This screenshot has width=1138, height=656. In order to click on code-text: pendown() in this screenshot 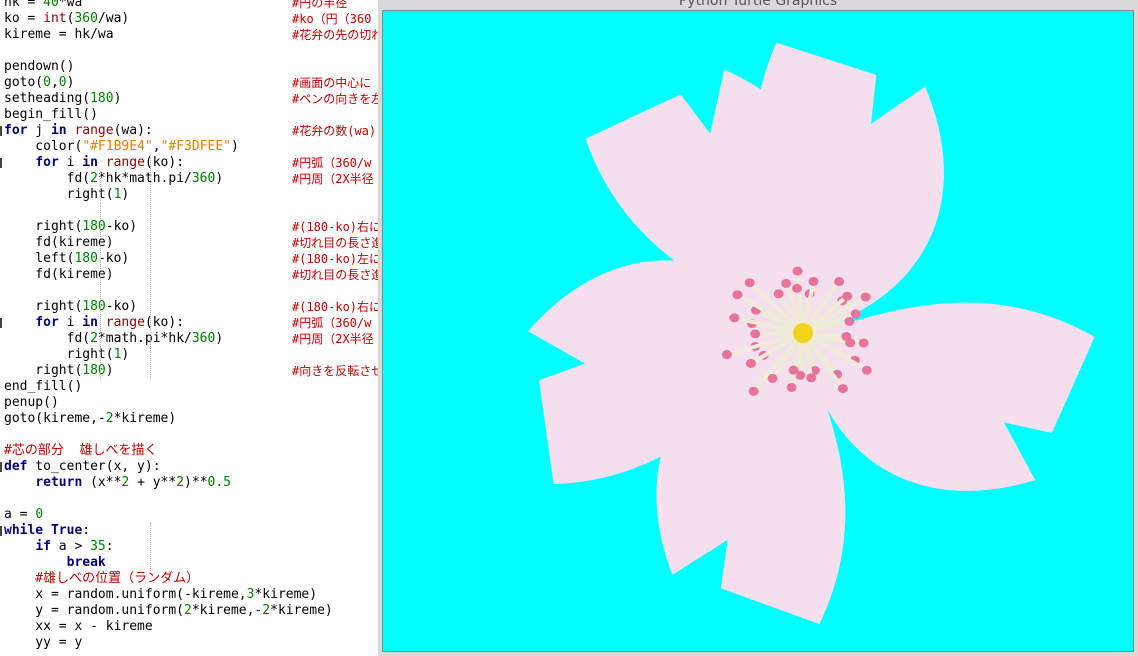, I will do `click(39, 66)`.